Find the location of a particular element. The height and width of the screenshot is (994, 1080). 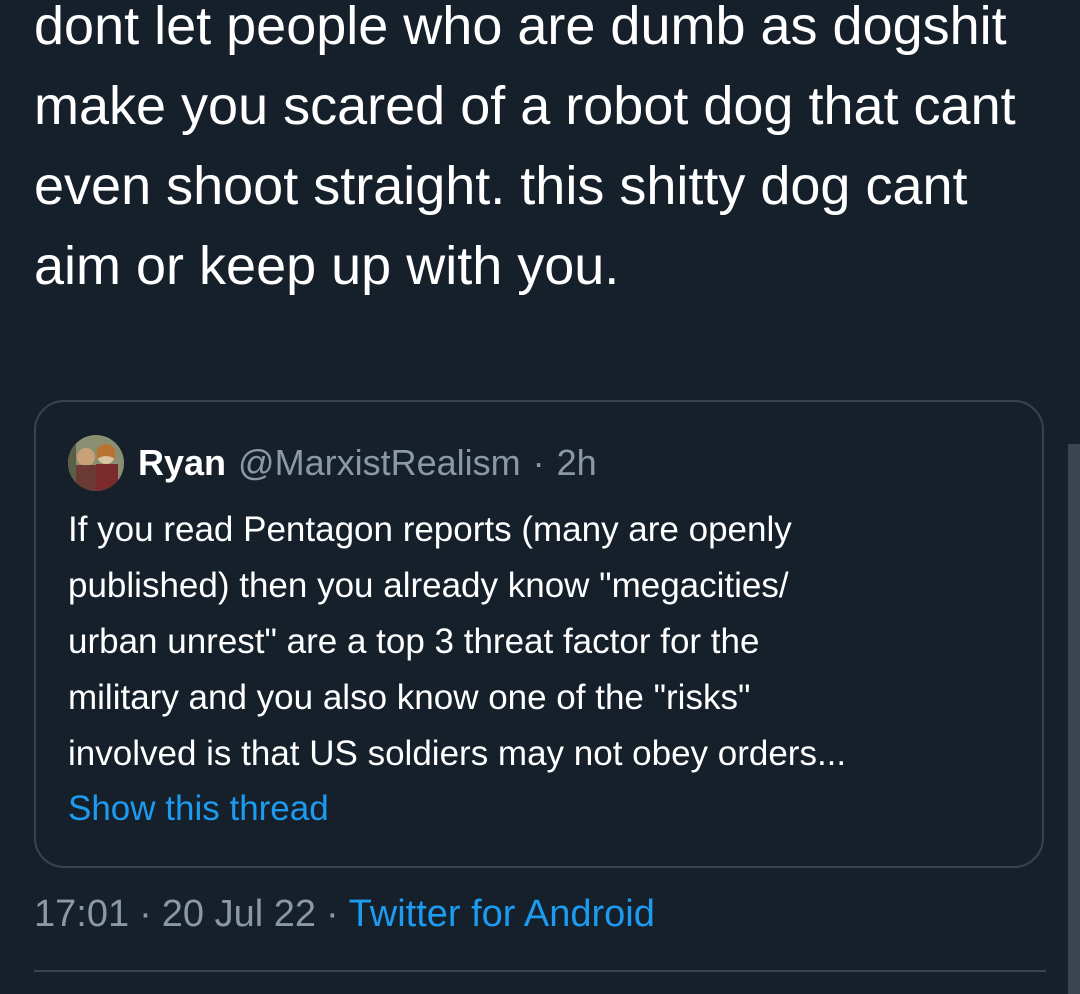

quoted-tweet-header: Ryan @MarxistRealism · 2h is located at coordinates (332, 463).